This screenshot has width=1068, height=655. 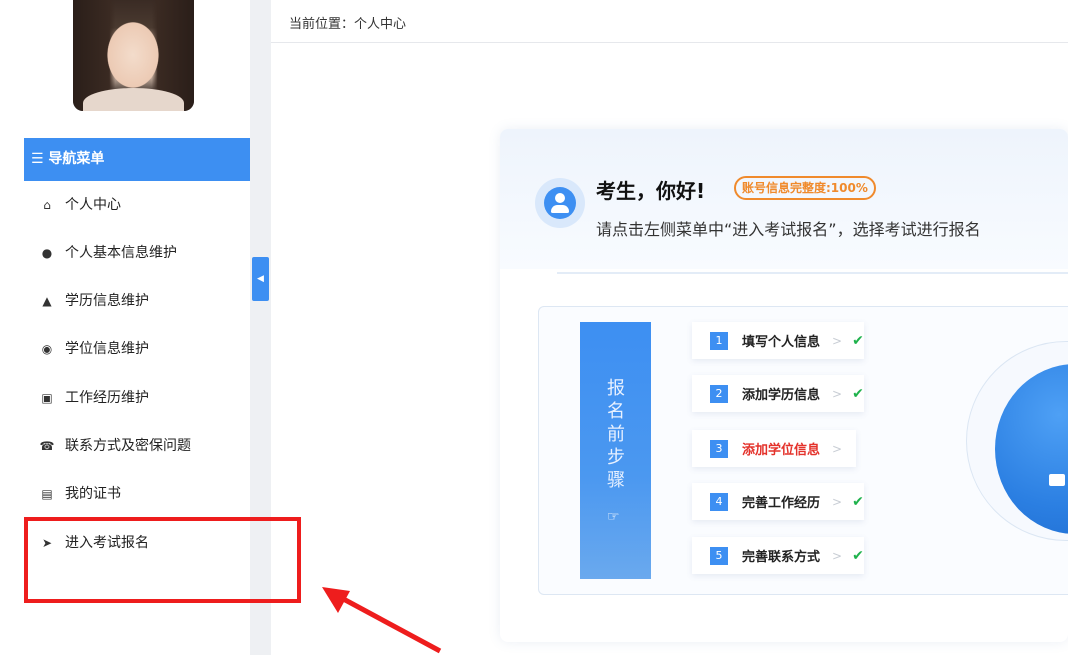 I want to click on step-number: 4, so click(x=719, y=501).